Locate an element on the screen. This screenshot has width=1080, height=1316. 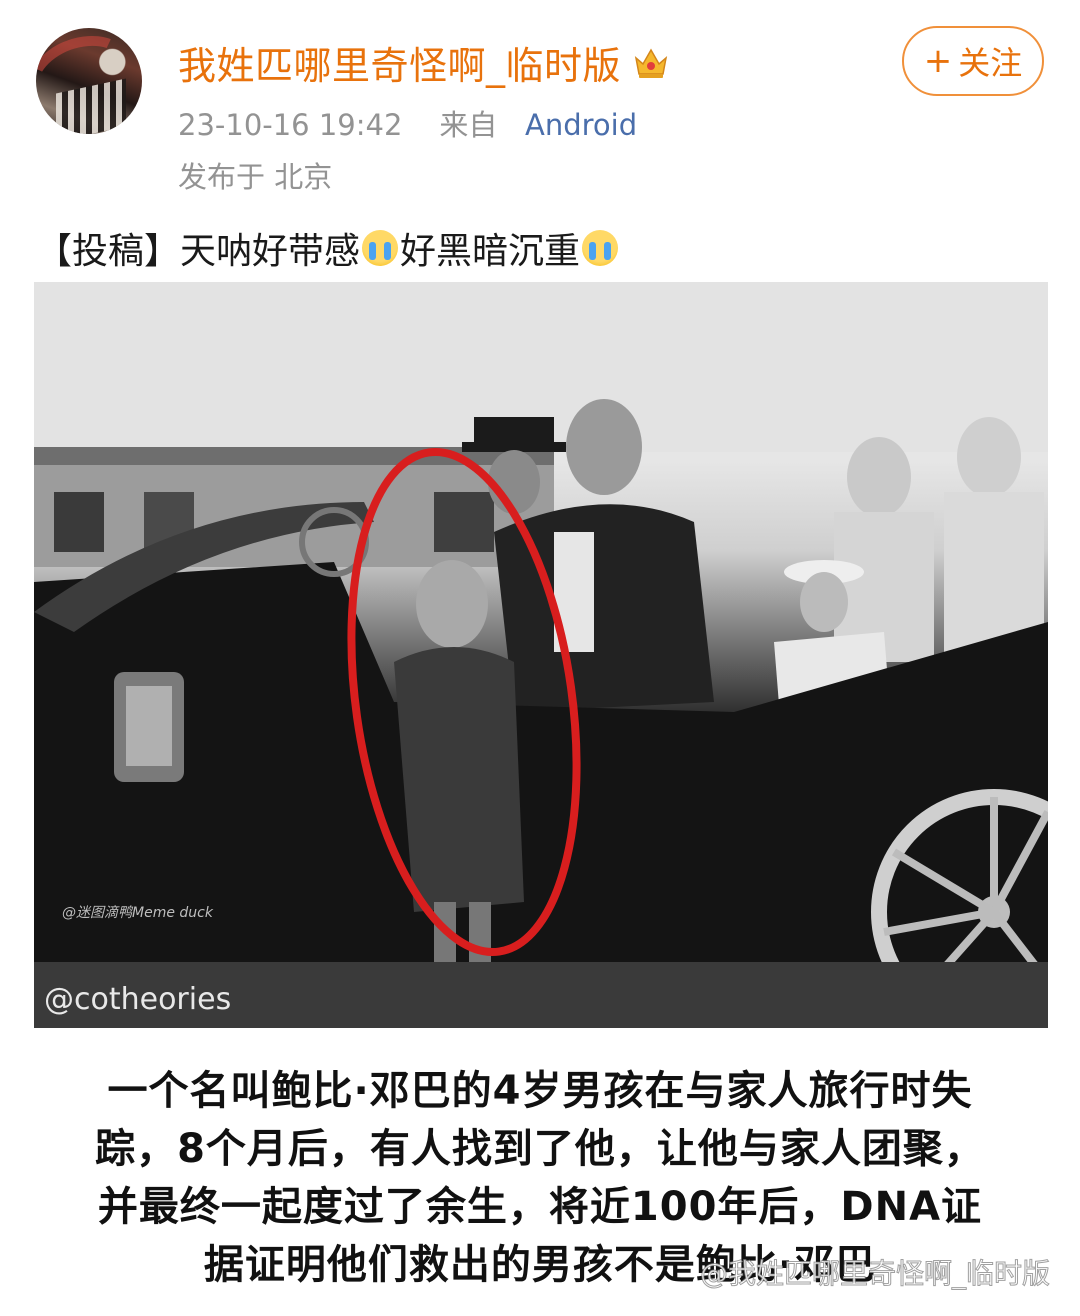
follow-label: 关注 is located at coordinates (990, 63).